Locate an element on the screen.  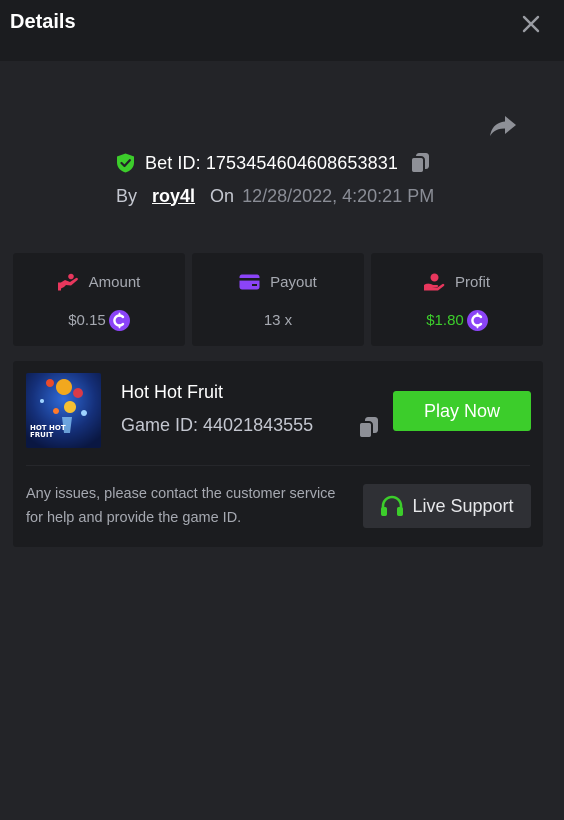
profit-value: $1.80 is located at coordinates (445, 320).